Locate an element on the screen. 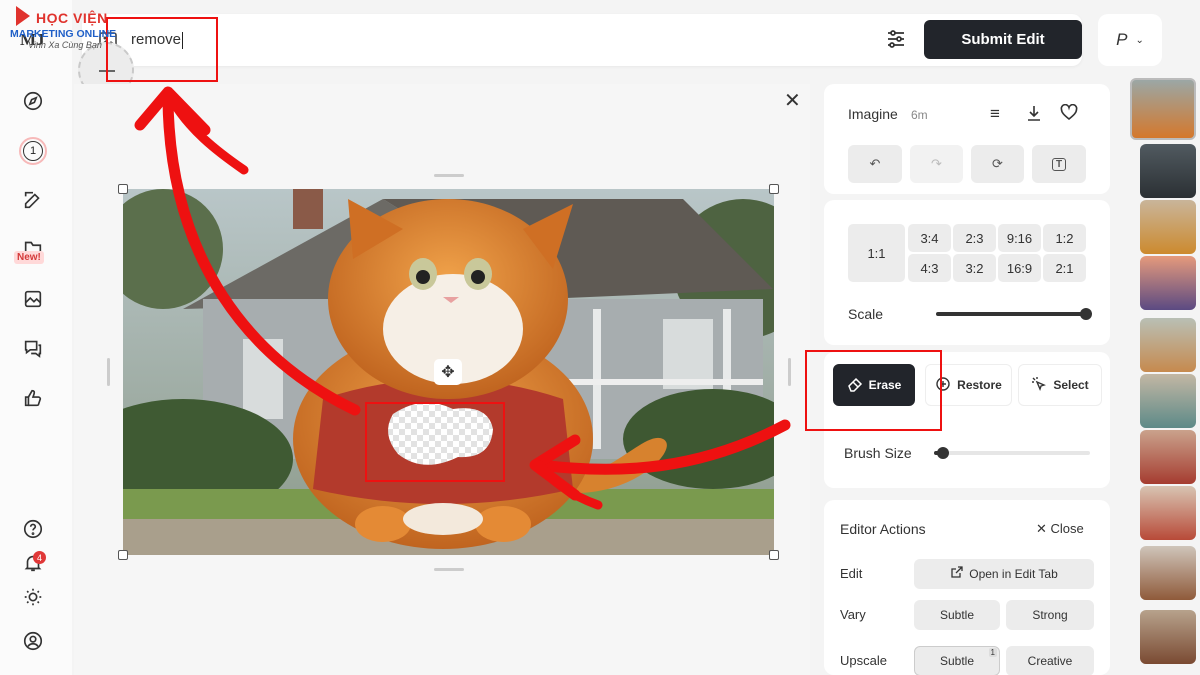 The width and height of the screenshot is (1200, 675). explore-icon is located at coordinates (33, 101).